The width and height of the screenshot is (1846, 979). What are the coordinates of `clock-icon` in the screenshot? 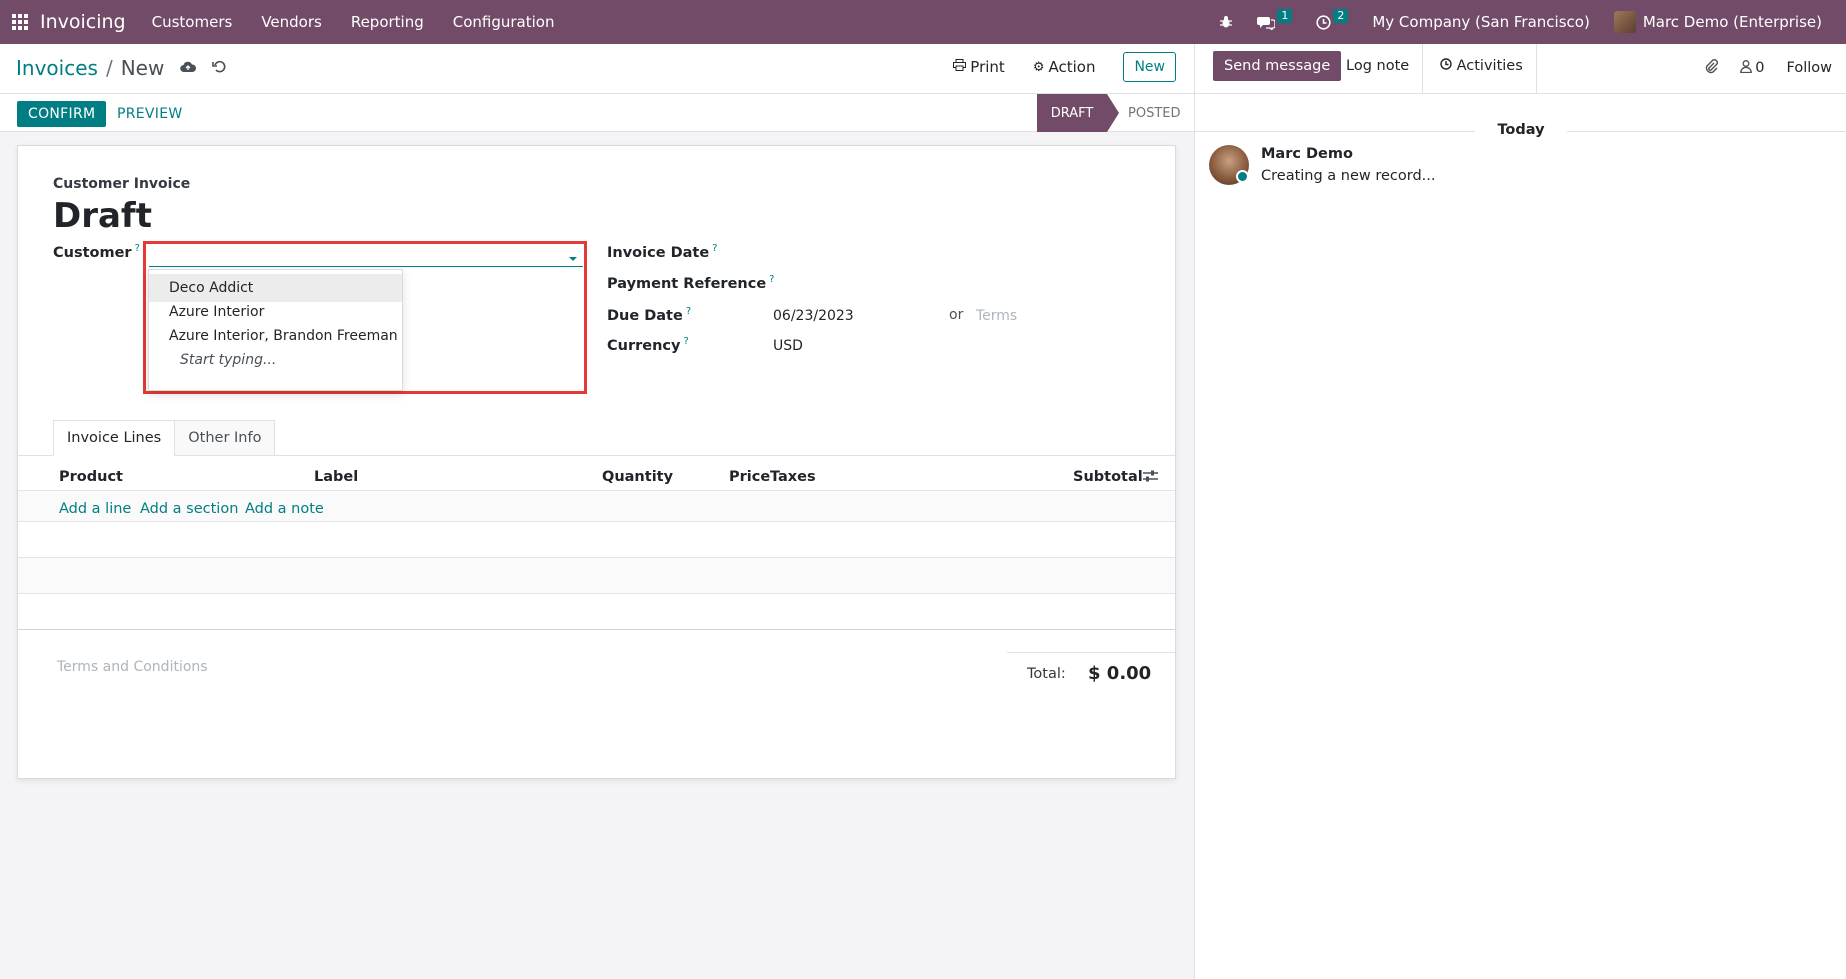 It's located at (1448, 66).